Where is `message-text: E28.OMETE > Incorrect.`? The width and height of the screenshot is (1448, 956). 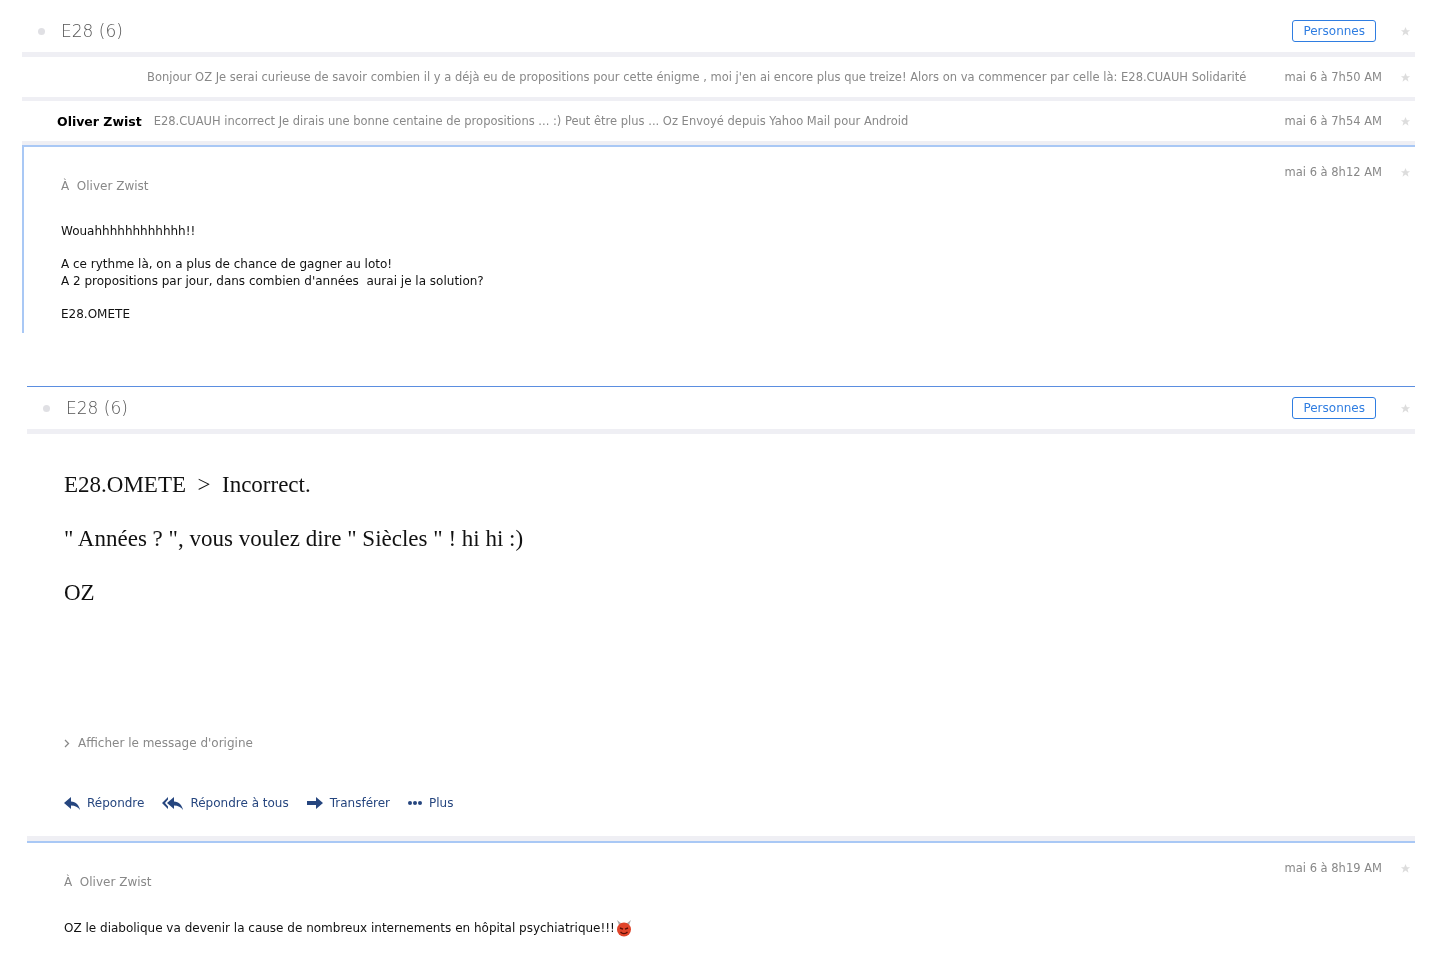 message-text: E28.OMETE > Incorrect. is located at coordinates (187, 485).